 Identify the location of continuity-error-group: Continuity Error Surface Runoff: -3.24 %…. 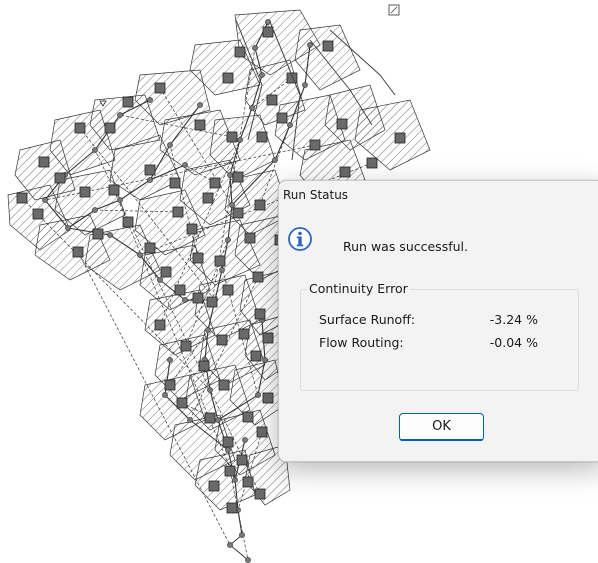
(439, 336).